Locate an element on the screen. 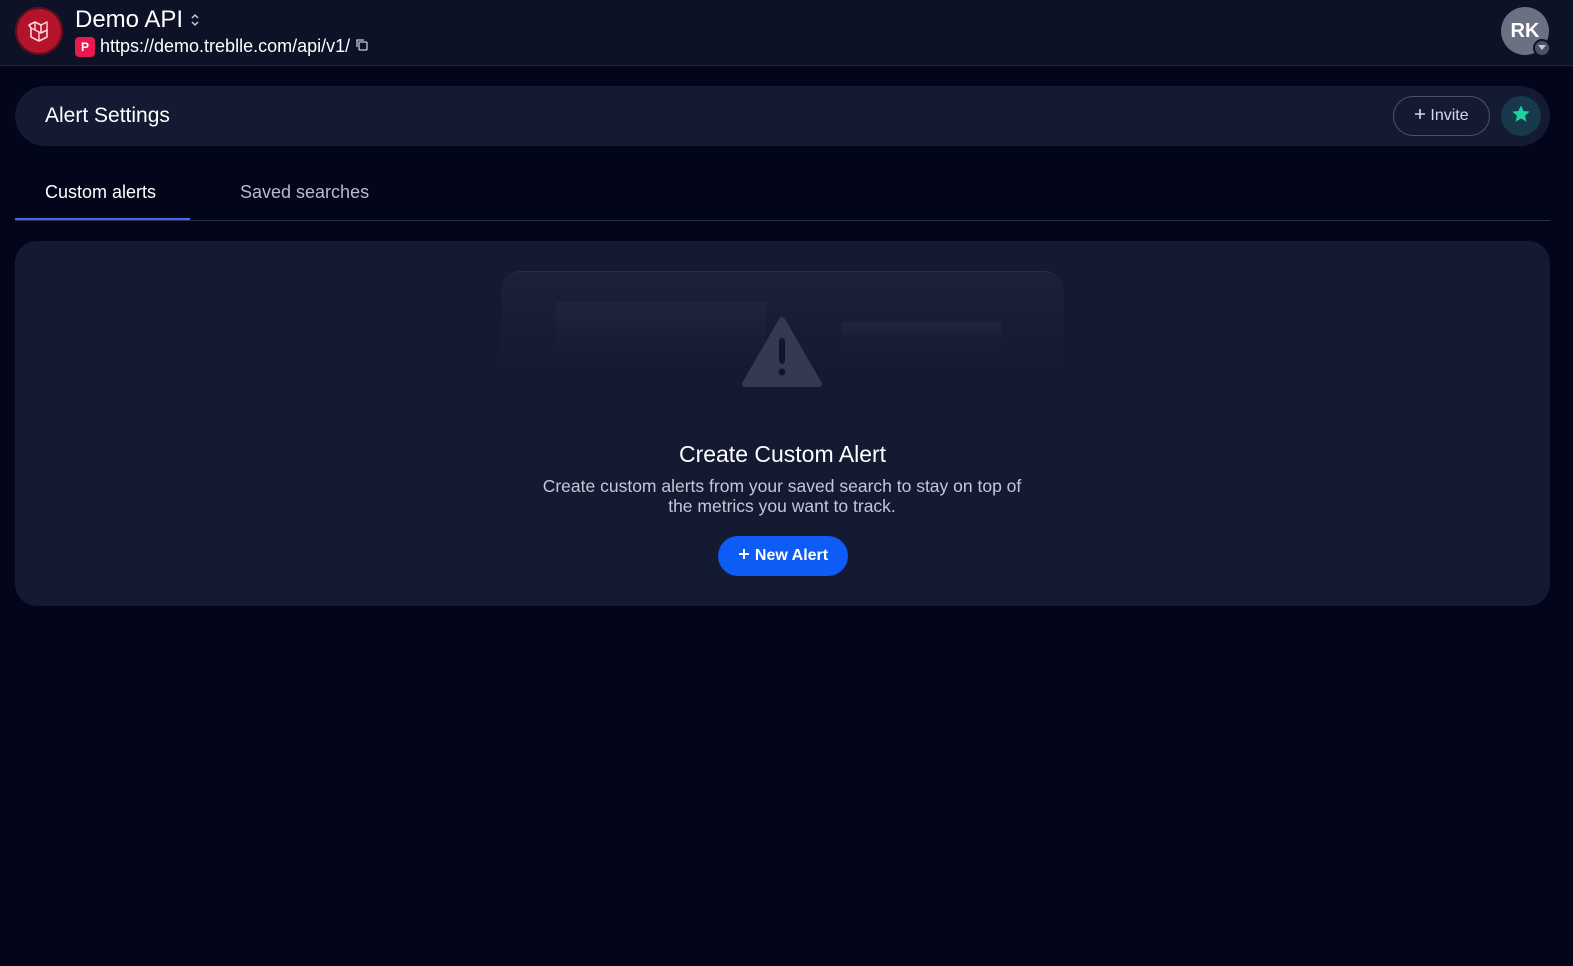 Image resolution: width=1573 pixels, height=966 pixels. star-icon is located at coordinates (1521, 116).